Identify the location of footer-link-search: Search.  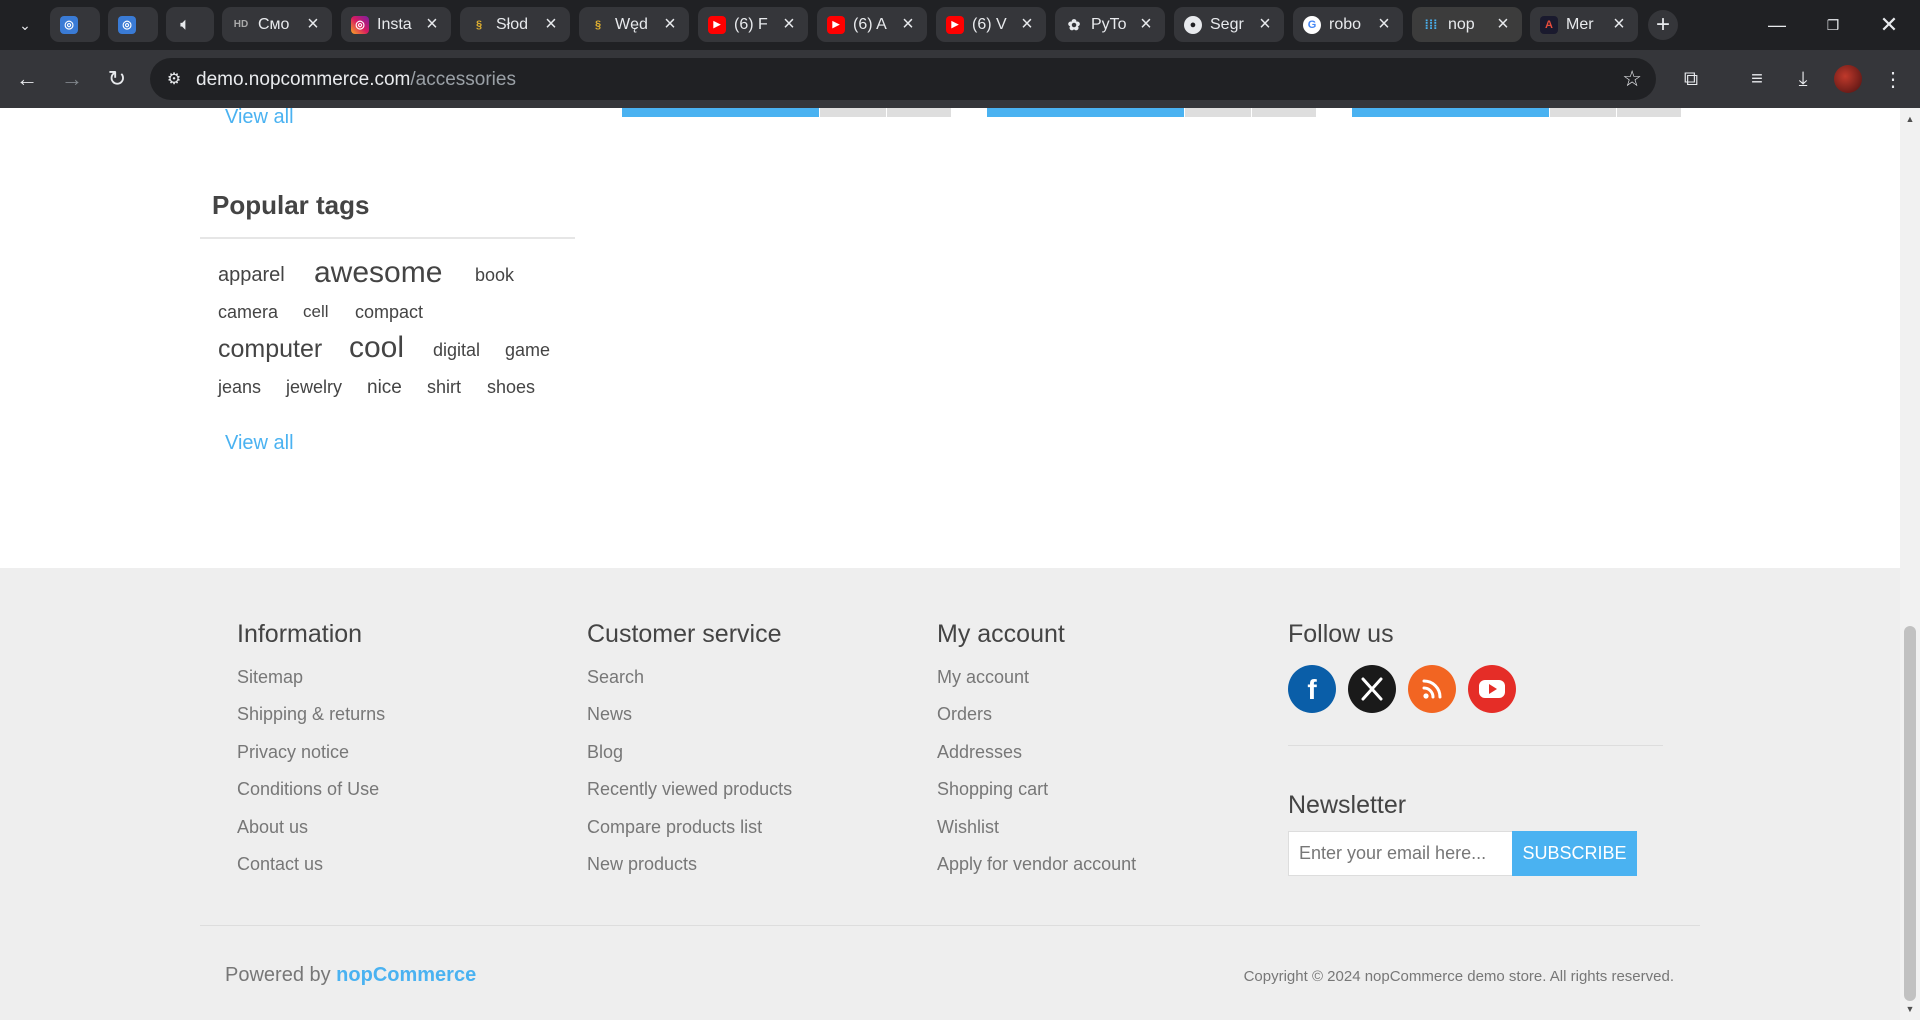
(615, 677).